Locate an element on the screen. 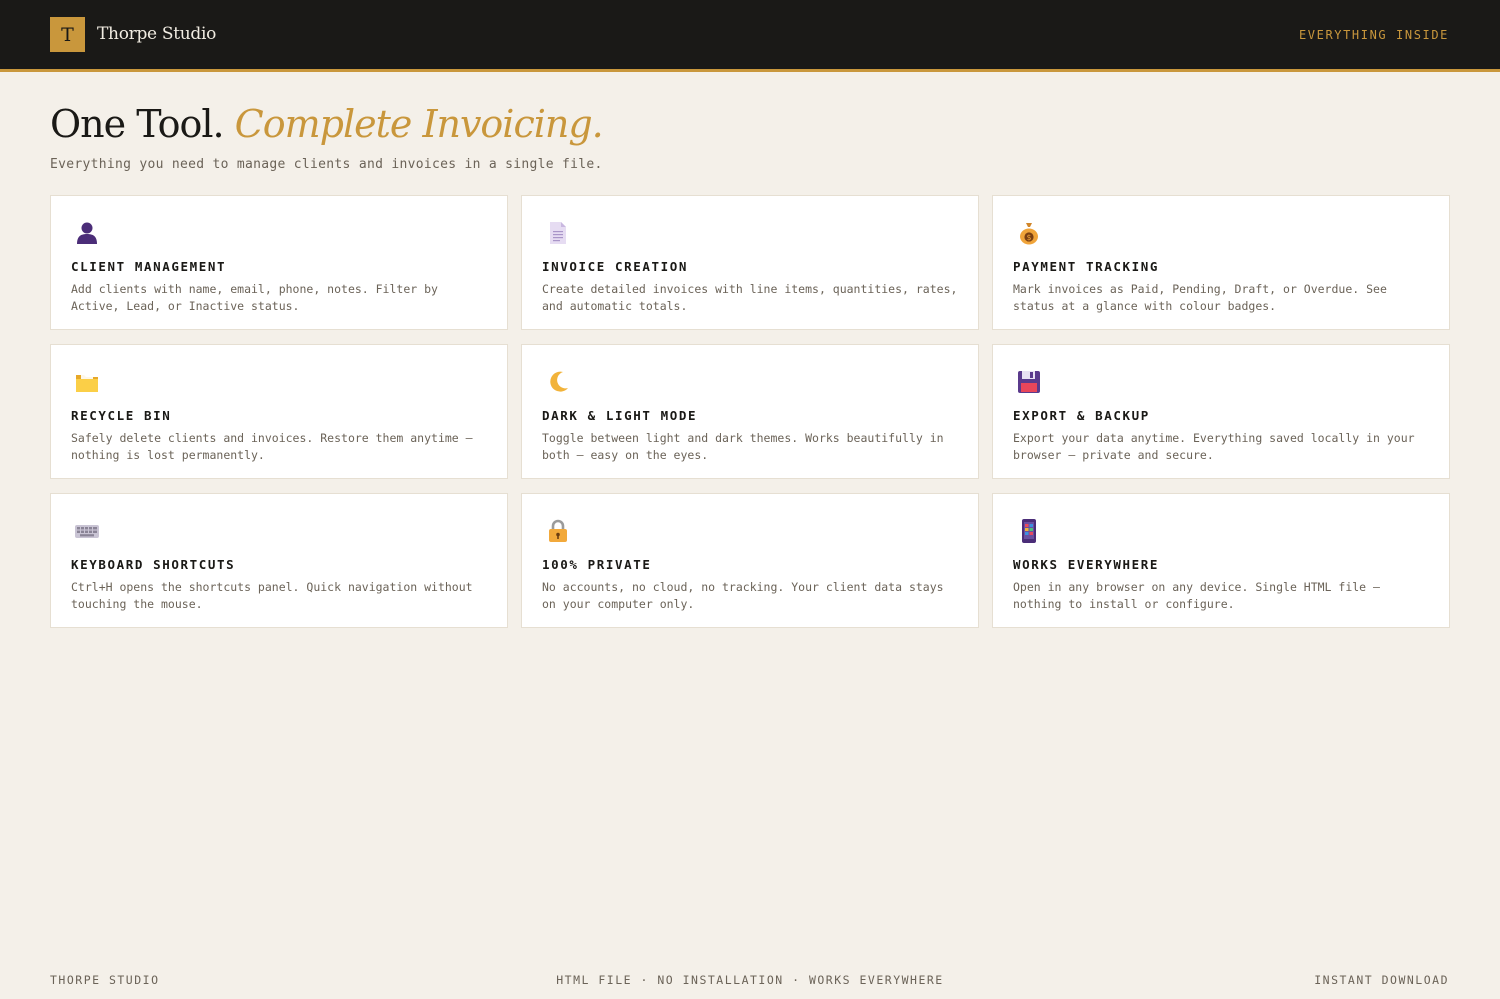 The width and height of the screenshot is (1500, 999). brand-logo: T is located at coordinates (67, 34).